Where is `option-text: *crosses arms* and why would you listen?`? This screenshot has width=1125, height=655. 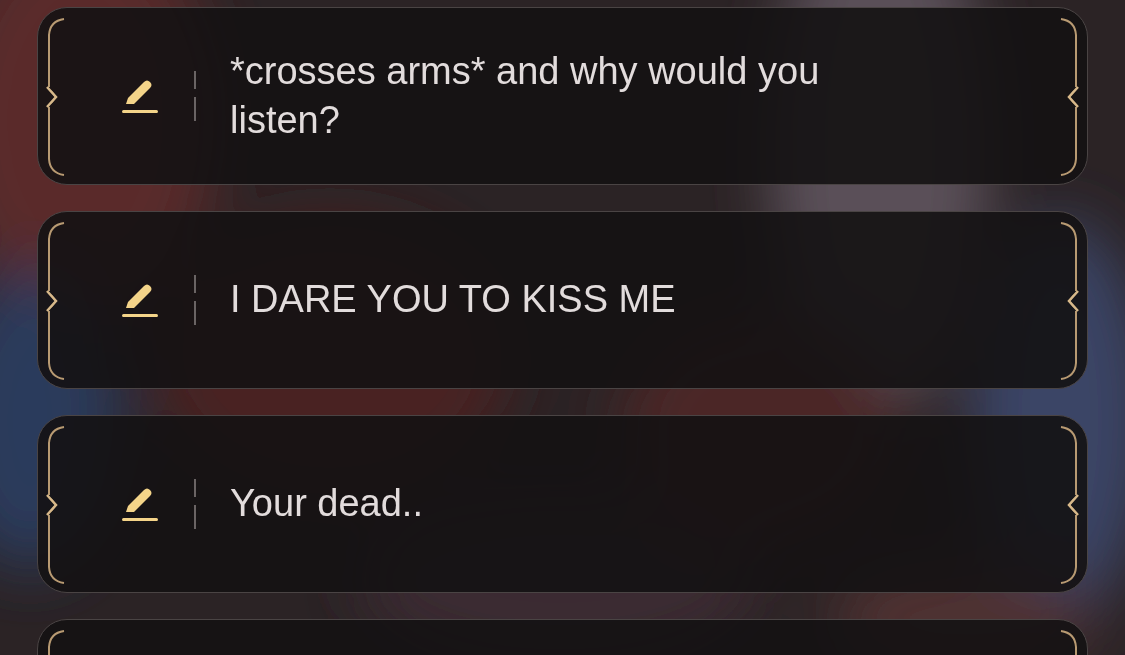
option-text: *crosses arms* and why would you listen? is located at coordinates (525, 95).